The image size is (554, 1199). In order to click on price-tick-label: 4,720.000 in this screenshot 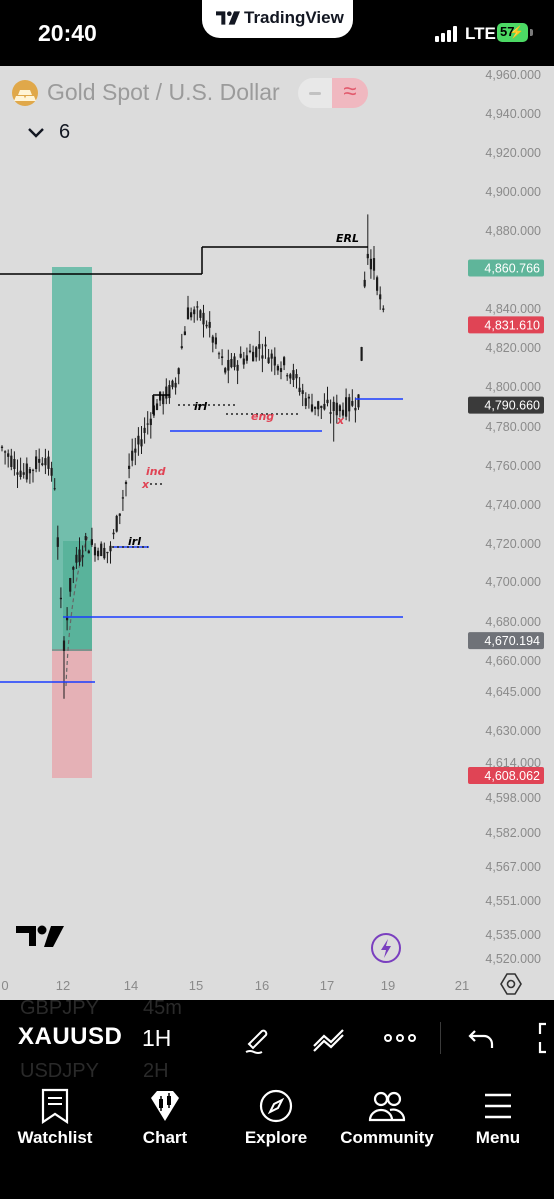, I will do `click(513, 544)`.